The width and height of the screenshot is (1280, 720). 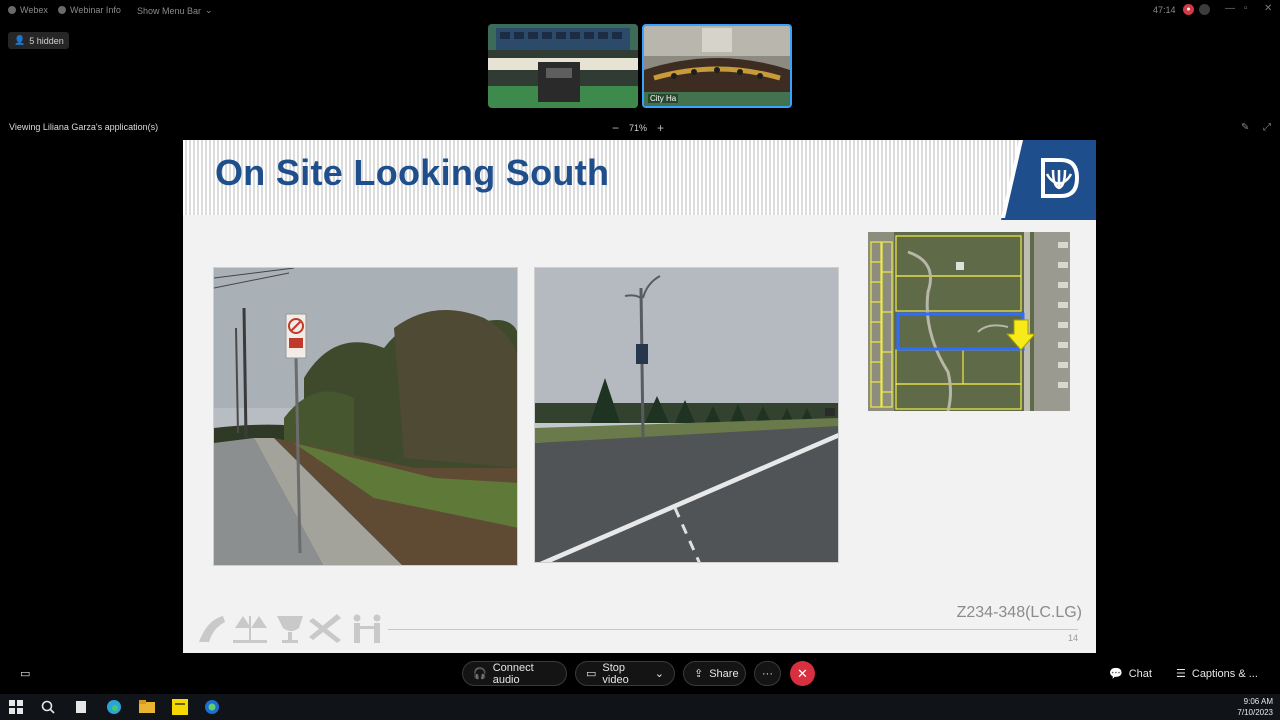 What do you see at coordinates (591, 674) in the screenshot?
I see `video-camera-icon: ▭` at bounding box center [591, 674].